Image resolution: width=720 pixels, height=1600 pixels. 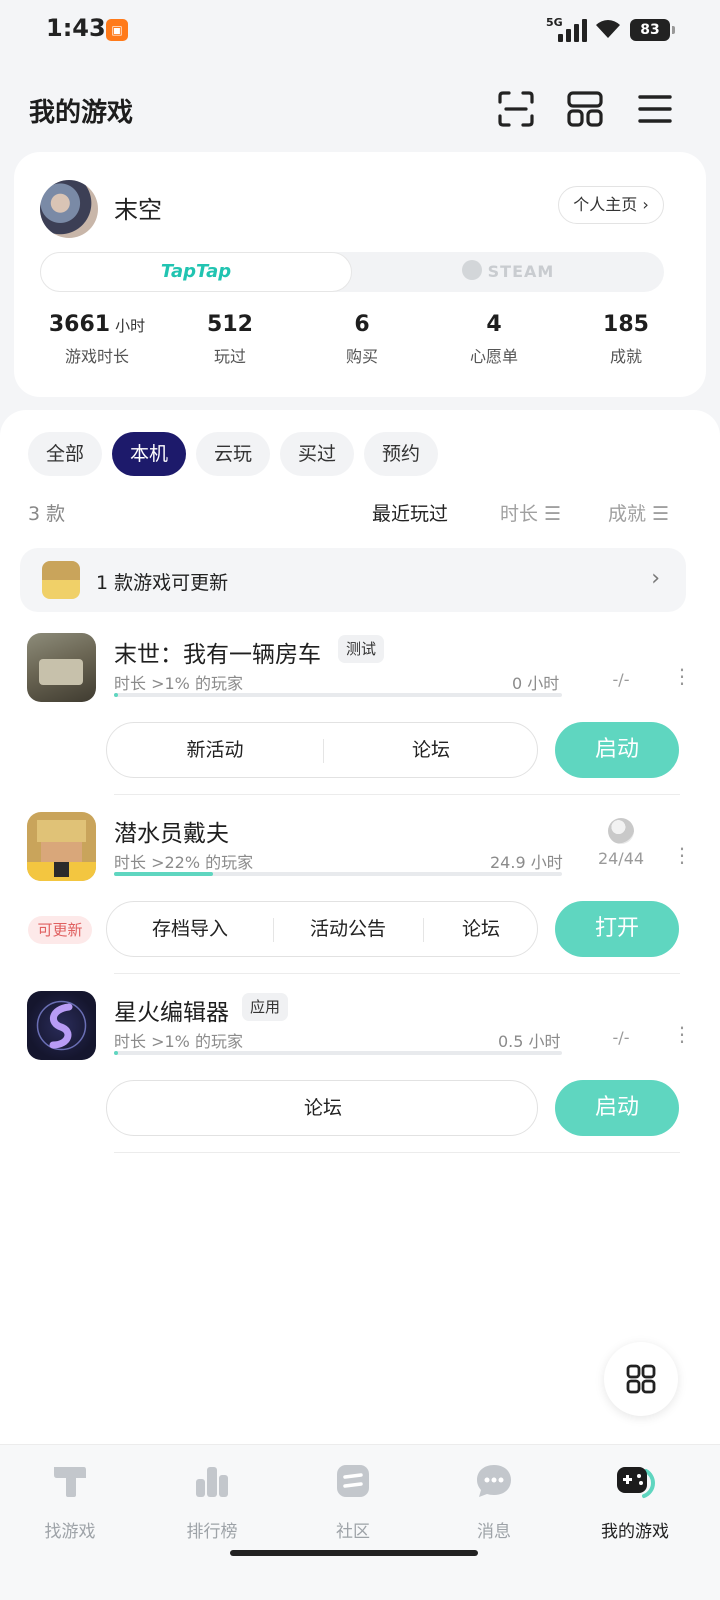 What do you see at coordinates (494, 324) in the screenshot?
I see `stat-value: 4` at bounding box center [494, 324].